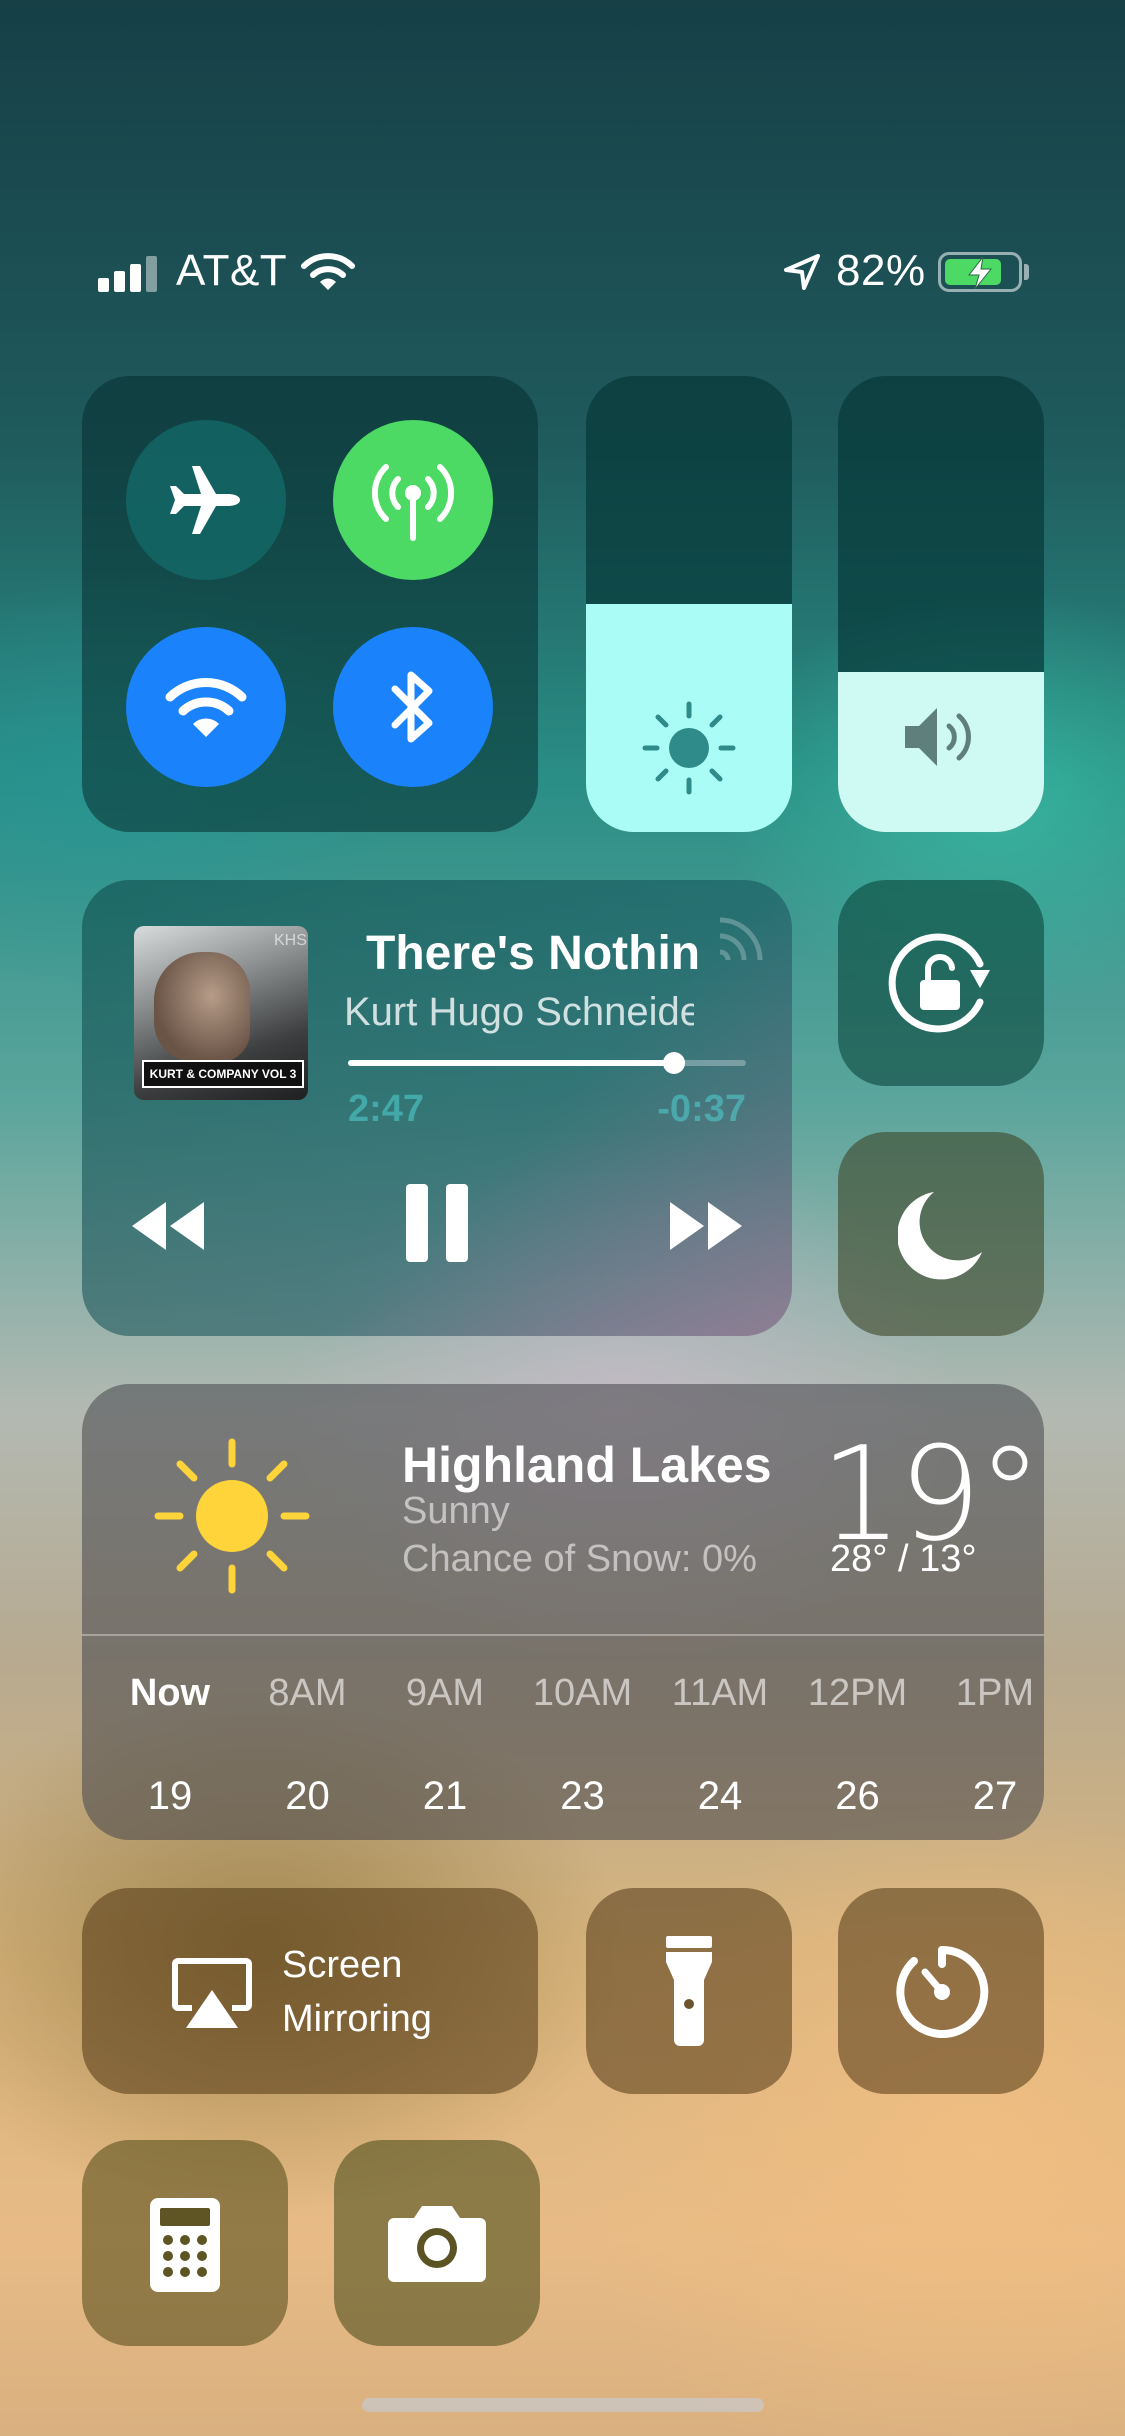 The height and width of the screenshot is (2436, 1125). Describe the element at coordinates (456, 1511) in the screenshot. I see `weather-condition: Sunny` at that location.